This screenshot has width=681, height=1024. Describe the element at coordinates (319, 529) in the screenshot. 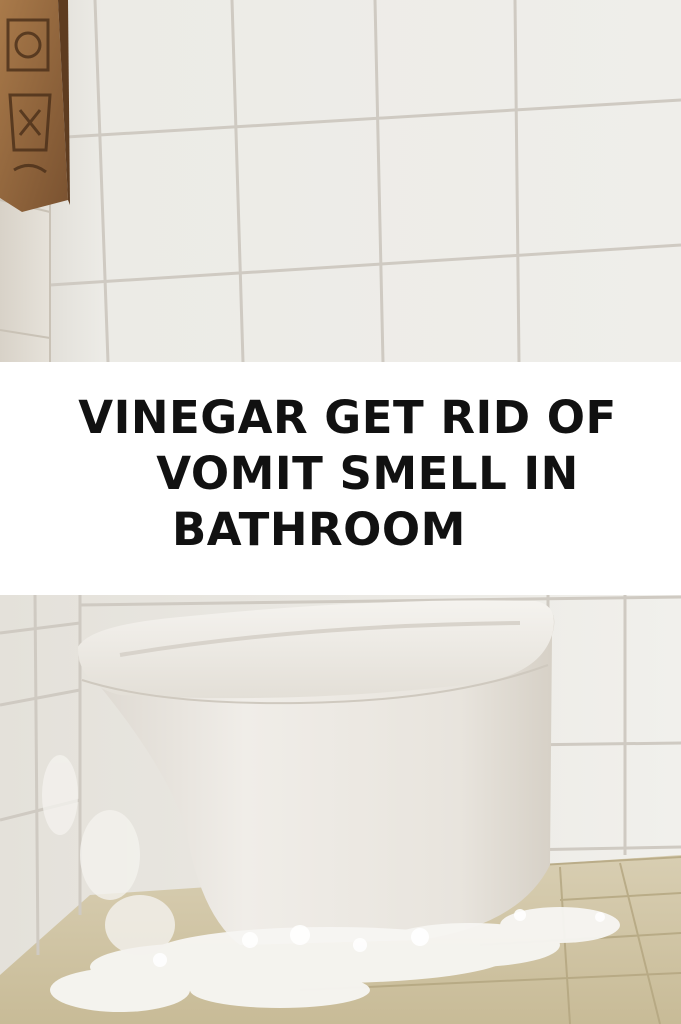

I see `headline-line-3: BATHROOM` at that location.